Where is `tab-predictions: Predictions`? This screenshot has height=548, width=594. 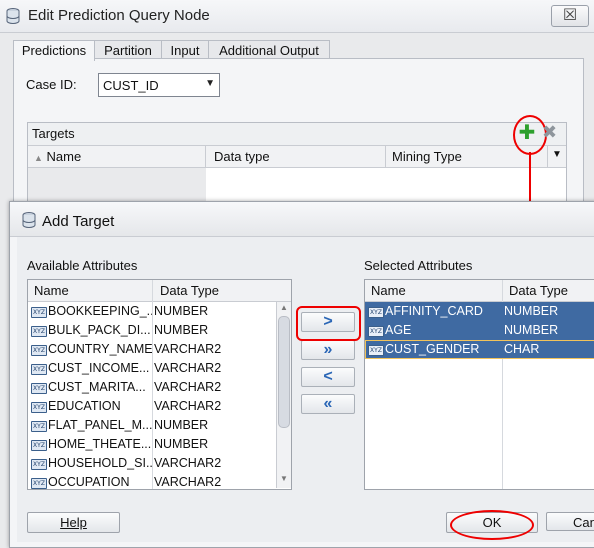 tab-predictions: Predictions is located at coordinates (54, 50).